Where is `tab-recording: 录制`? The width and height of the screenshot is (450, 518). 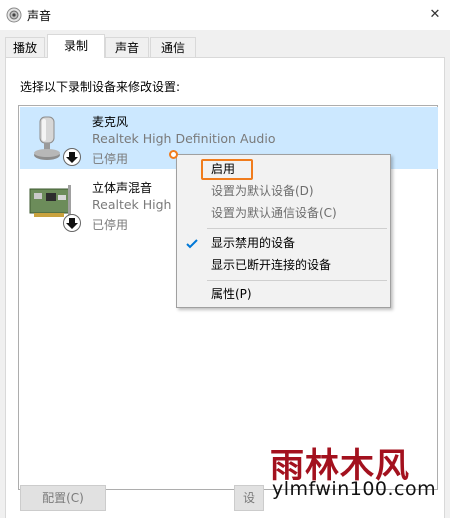 tab-recording: 录制 is located at coordinates (76, 46).